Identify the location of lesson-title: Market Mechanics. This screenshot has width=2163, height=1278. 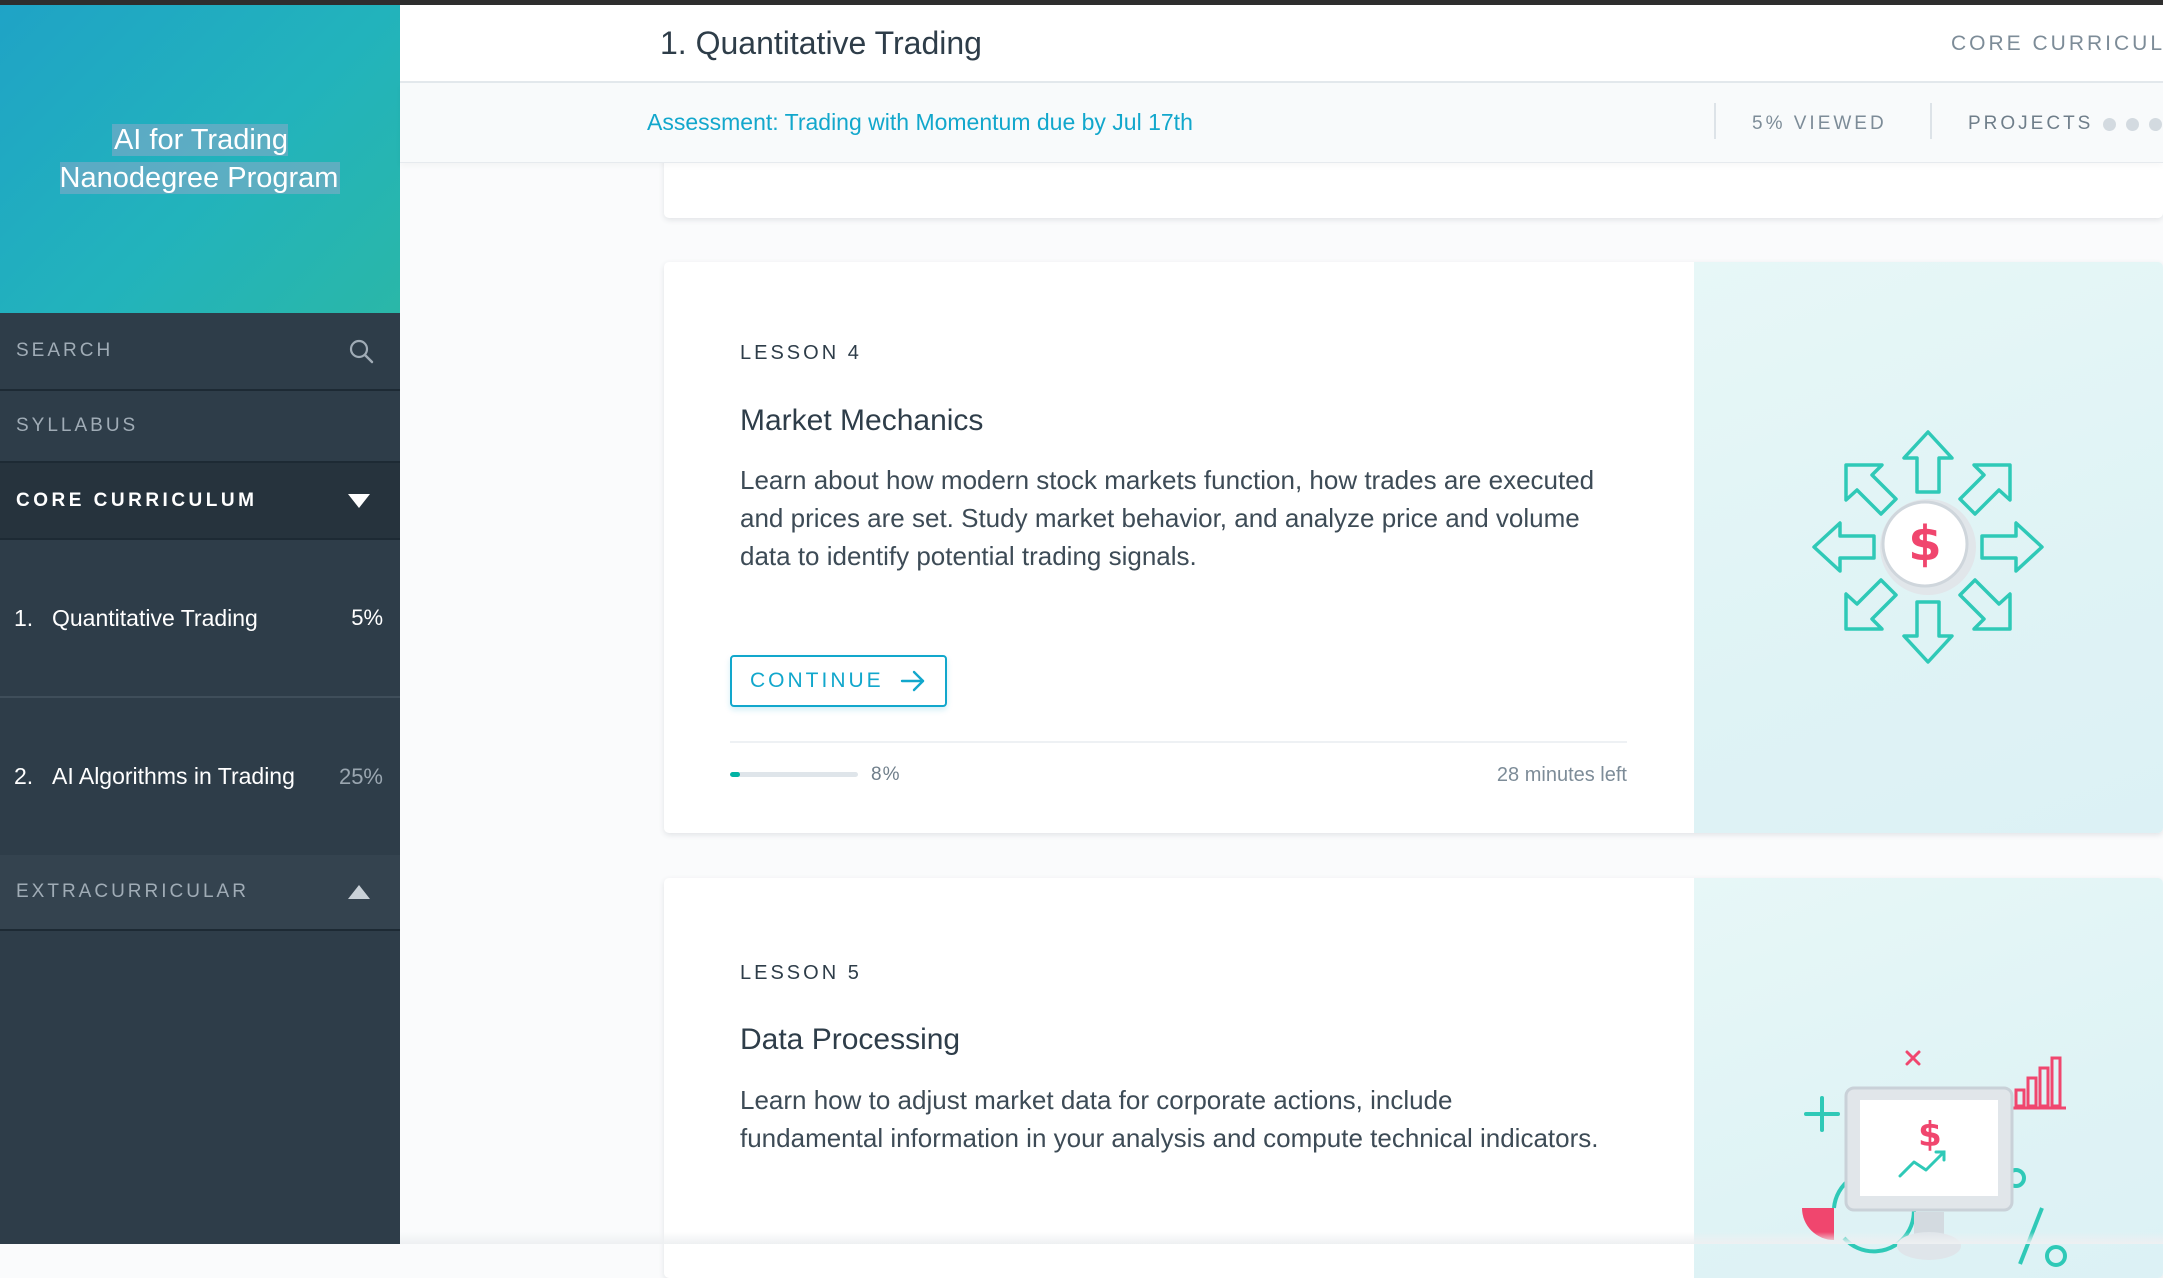
(862, 420).